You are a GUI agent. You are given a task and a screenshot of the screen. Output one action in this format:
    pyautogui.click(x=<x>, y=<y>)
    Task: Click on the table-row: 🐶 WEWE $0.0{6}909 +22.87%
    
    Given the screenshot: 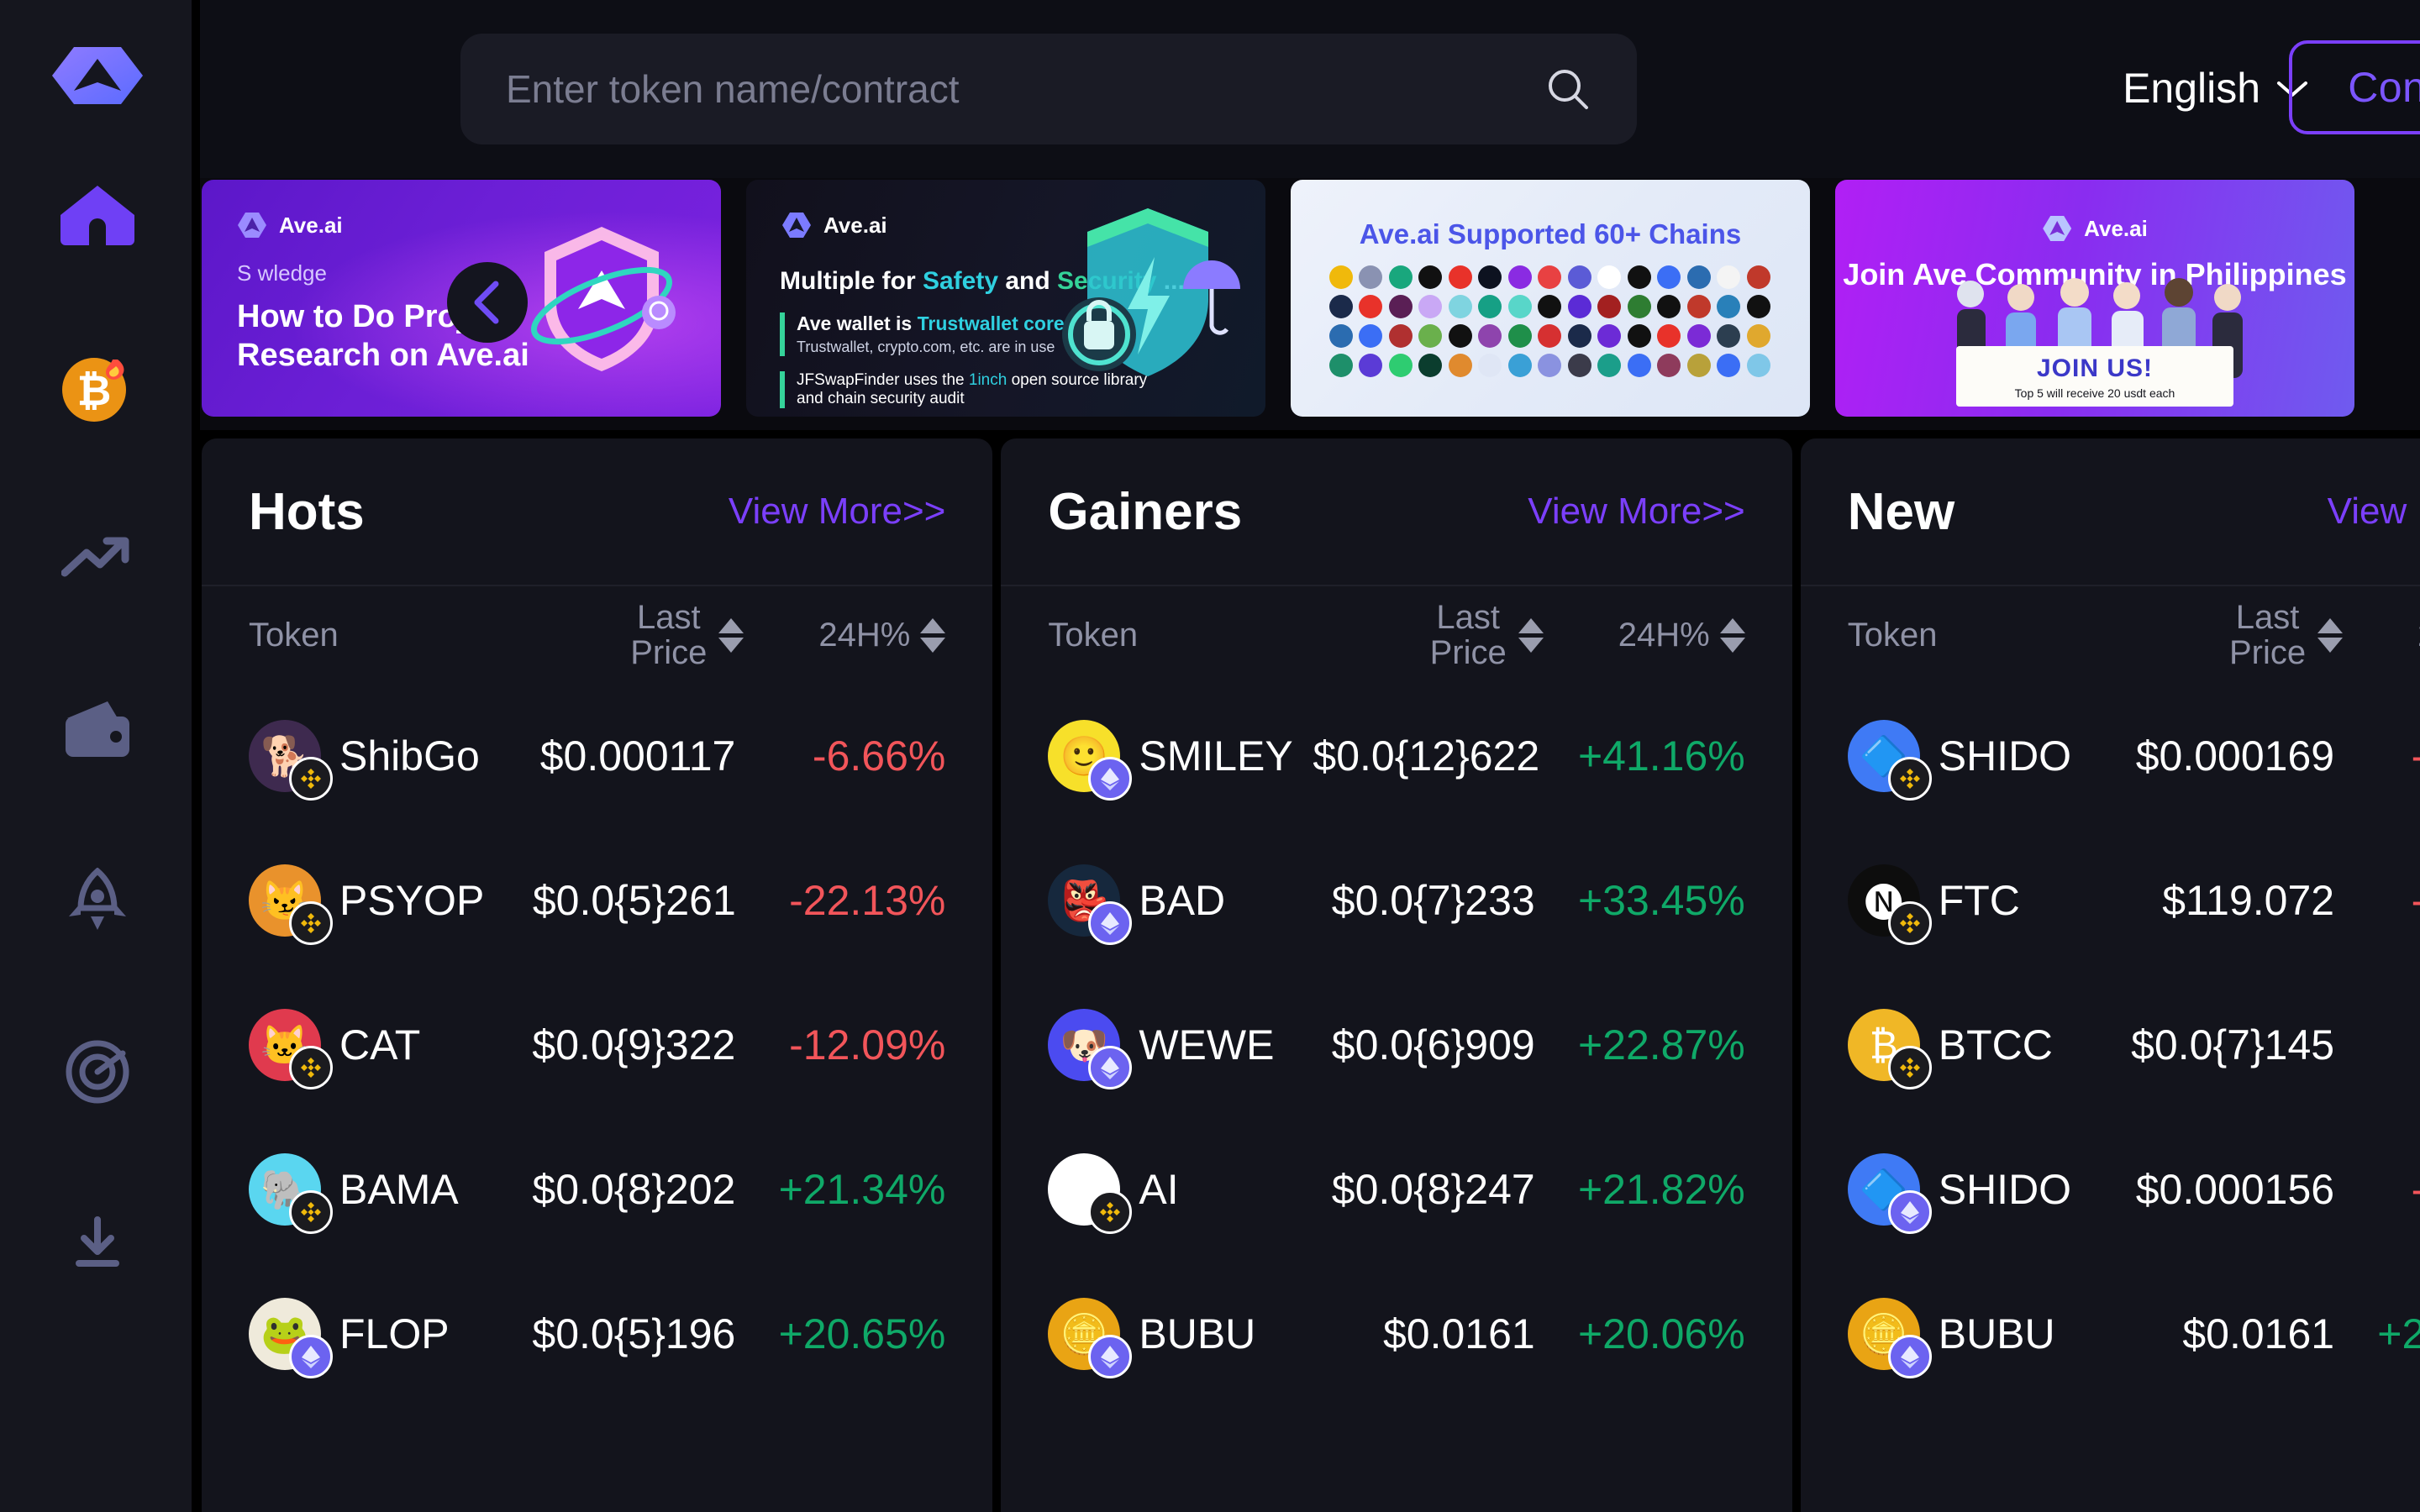 What is the action you would take?
    pyautogui.click(x=1396, y=1045)
    